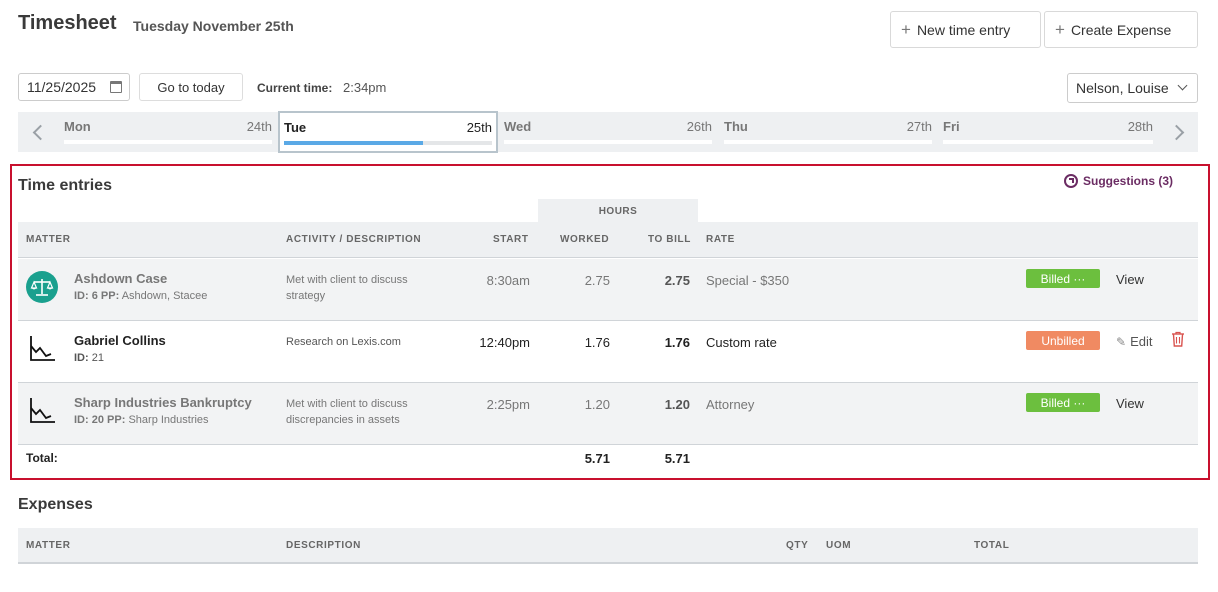  What do you see at coordinates (65, 185) in the screenshot?
I see `time-entries-title: Time entries` at bounding box center [65, 185].